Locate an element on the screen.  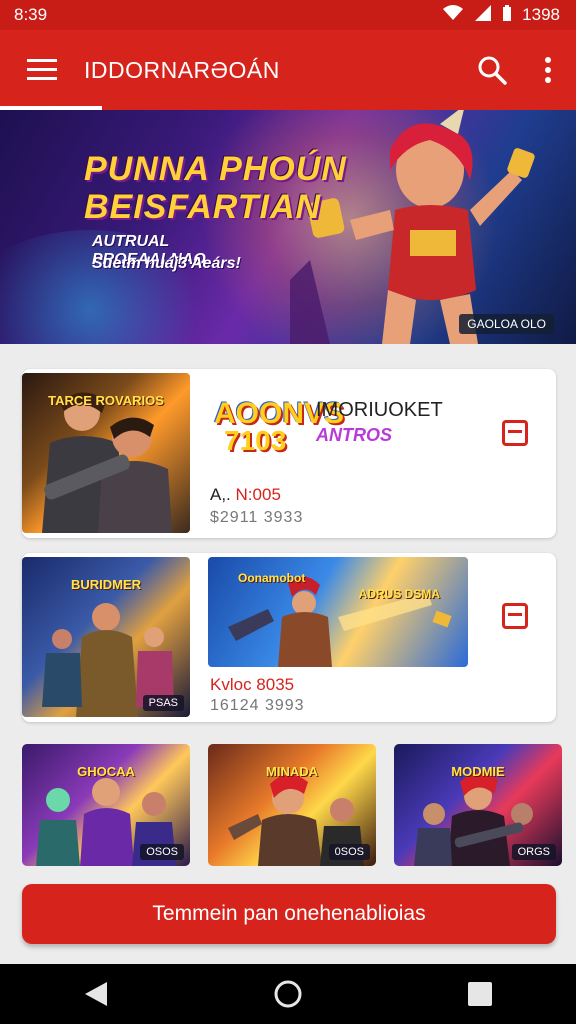
game-meta: 16124 3993 is located at coordinates (257, 705).